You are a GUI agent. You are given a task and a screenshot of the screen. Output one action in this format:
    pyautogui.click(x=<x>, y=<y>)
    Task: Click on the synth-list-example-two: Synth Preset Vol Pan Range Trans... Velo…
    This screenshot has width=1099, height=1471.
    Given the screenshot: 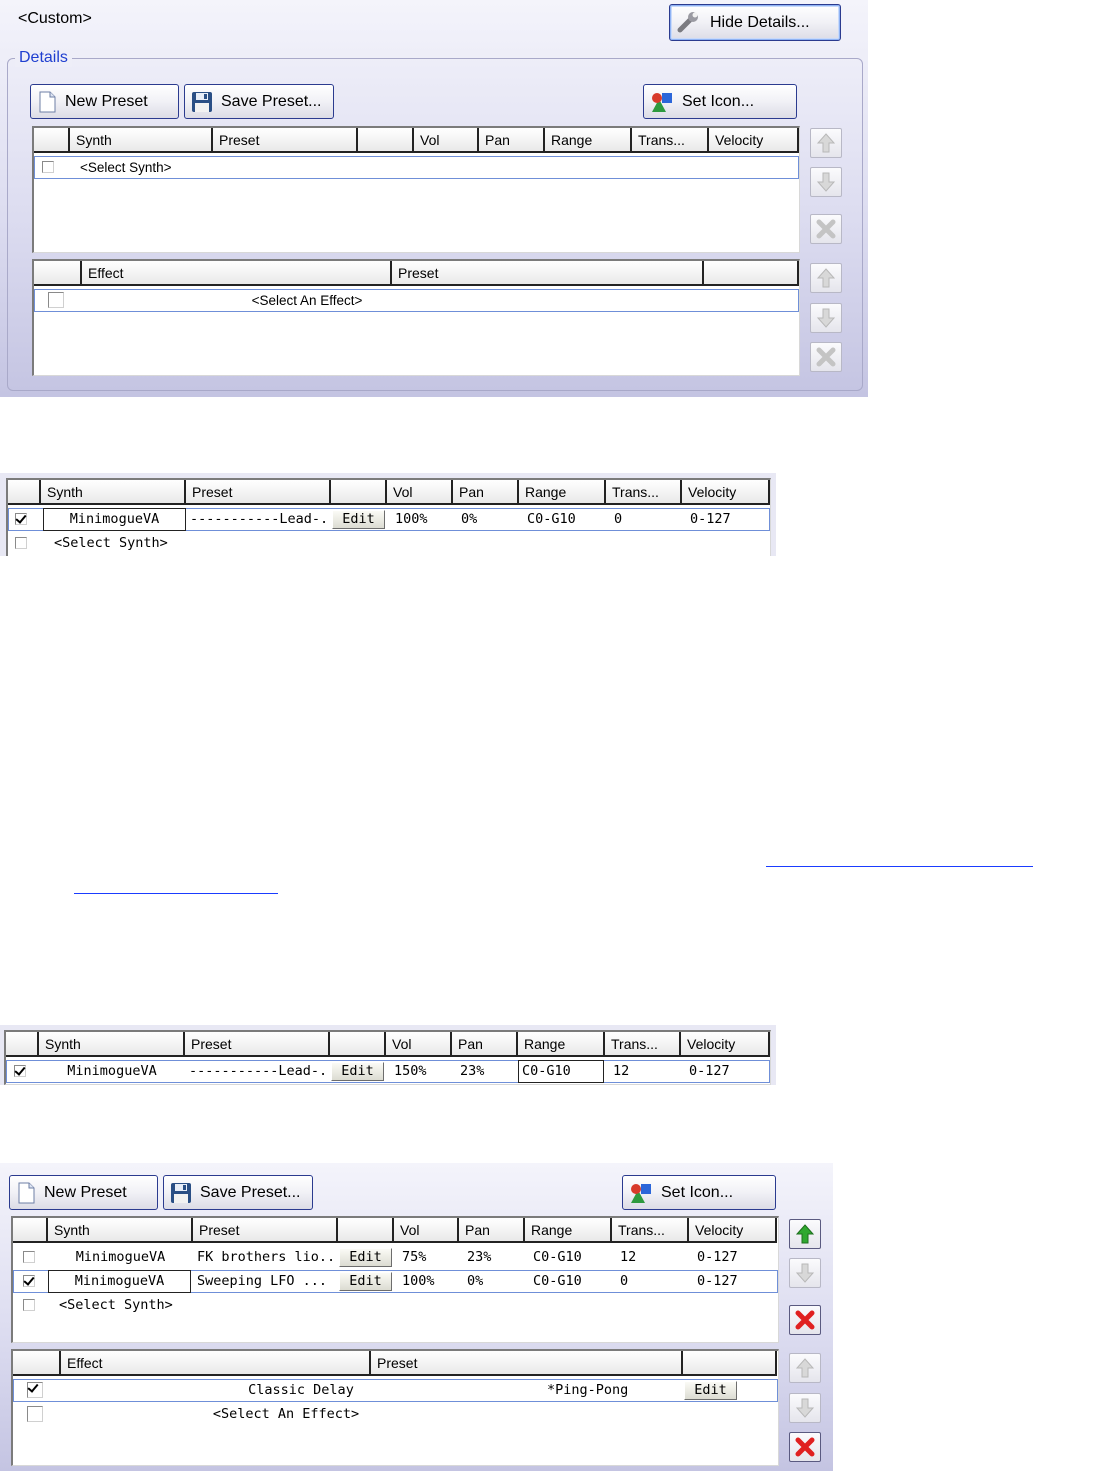 What is the action you would take?
    pyautogui.click(x=387, y=1057)
    